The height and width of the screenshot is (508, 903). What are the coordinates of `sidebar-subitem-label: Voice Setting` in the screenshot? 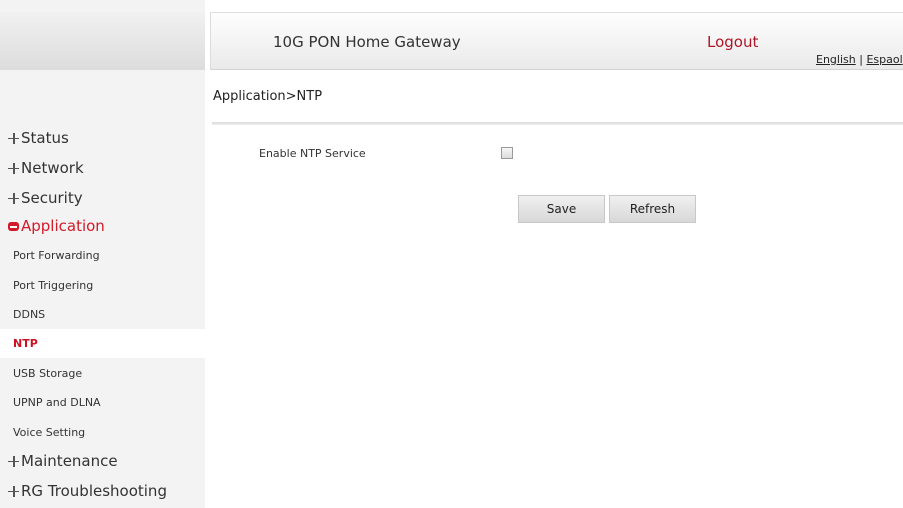 It's located at (49, 432).